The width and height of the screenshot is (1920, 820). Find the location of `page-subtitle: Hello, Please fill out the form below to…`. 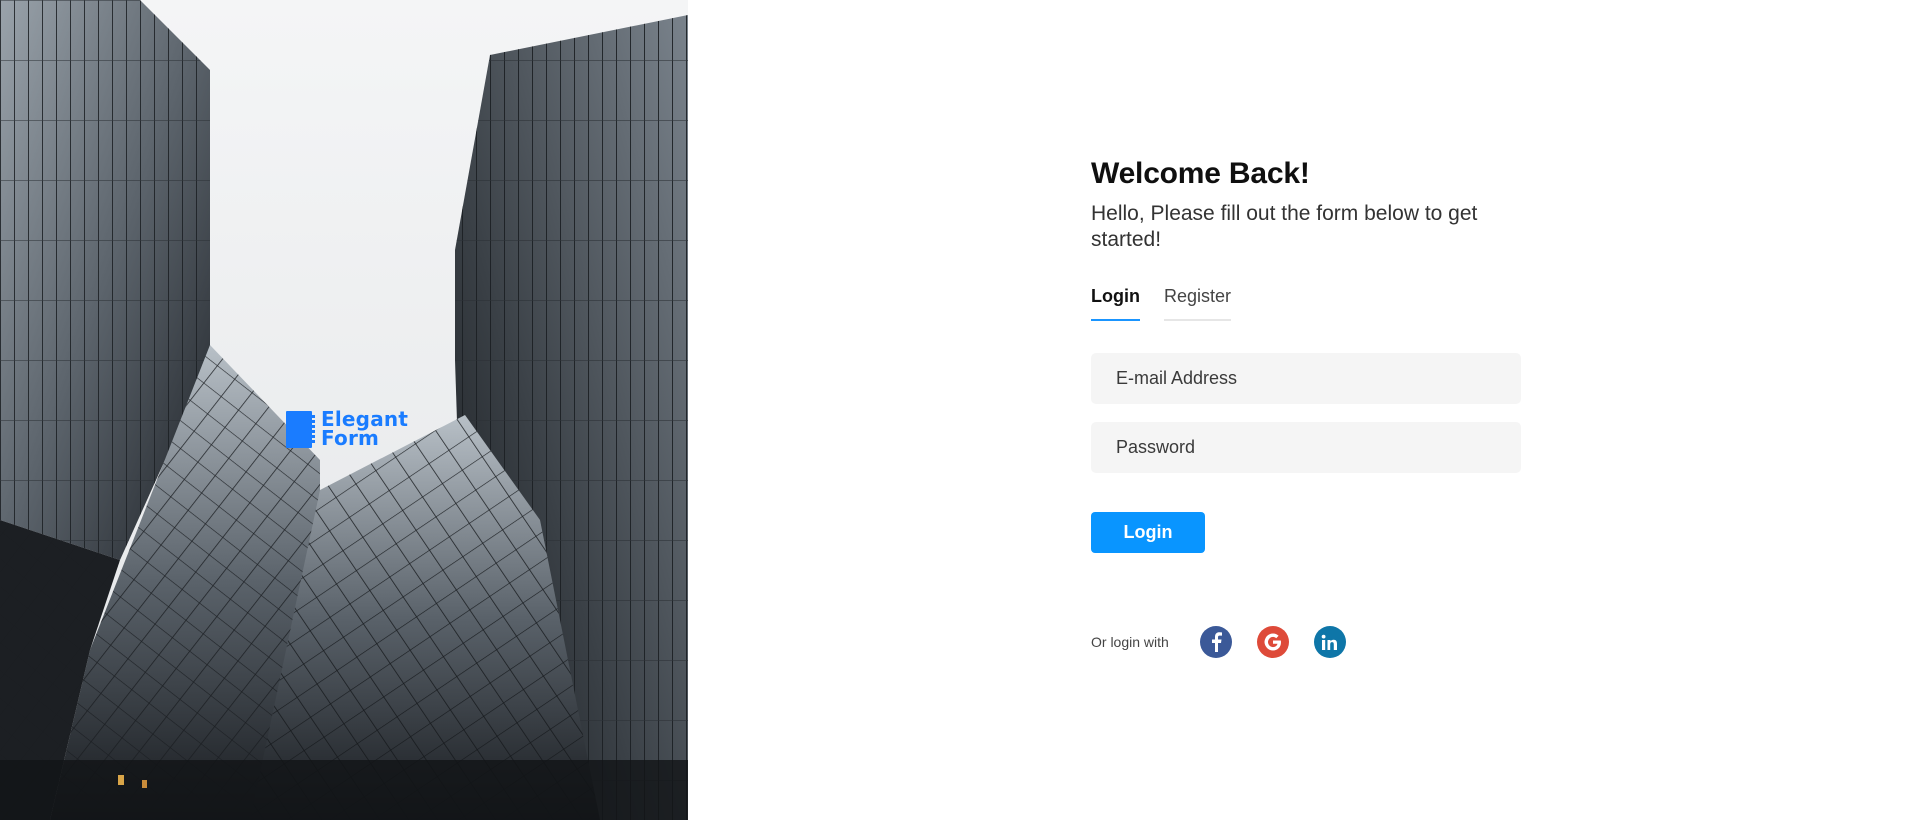

page-subtitle: Hello, Please fill out the form below to… is located at coordinates (1284, 226).